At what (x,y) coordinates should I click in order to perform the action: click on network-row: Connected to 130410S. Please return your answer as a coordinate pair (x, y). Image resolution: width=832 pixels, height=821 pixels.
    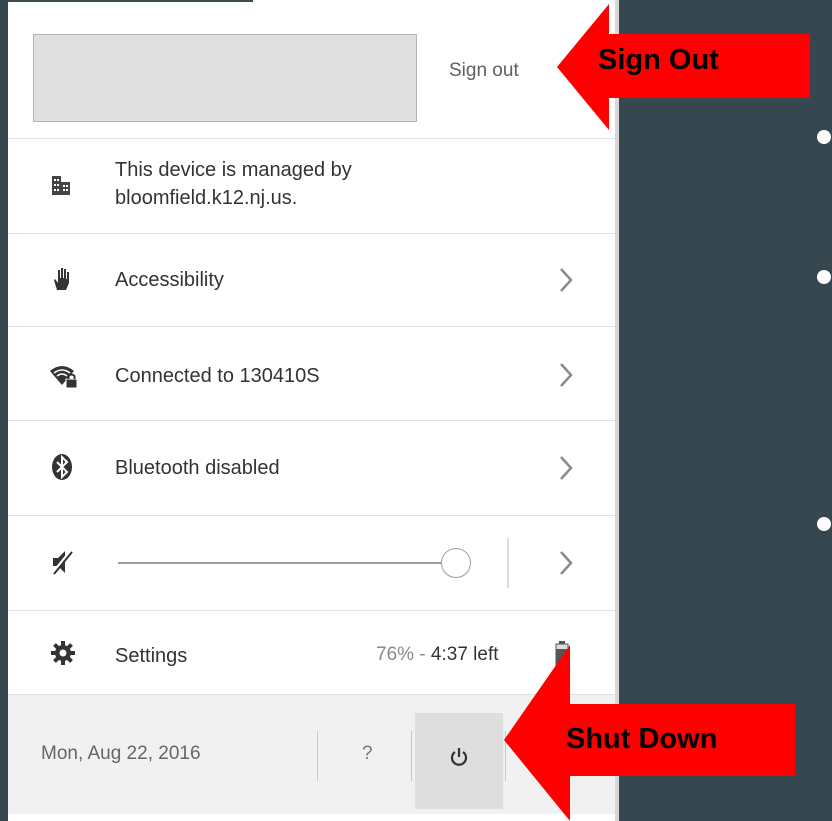
    Looking at the image, I should click on (311, 373).